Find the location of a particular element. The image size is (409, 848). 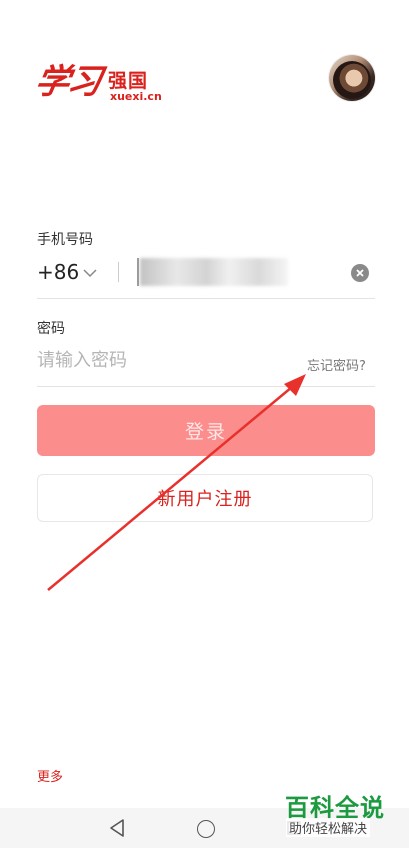

forgot-password-link: 忘记密码? is located at coordinates (336, 364).